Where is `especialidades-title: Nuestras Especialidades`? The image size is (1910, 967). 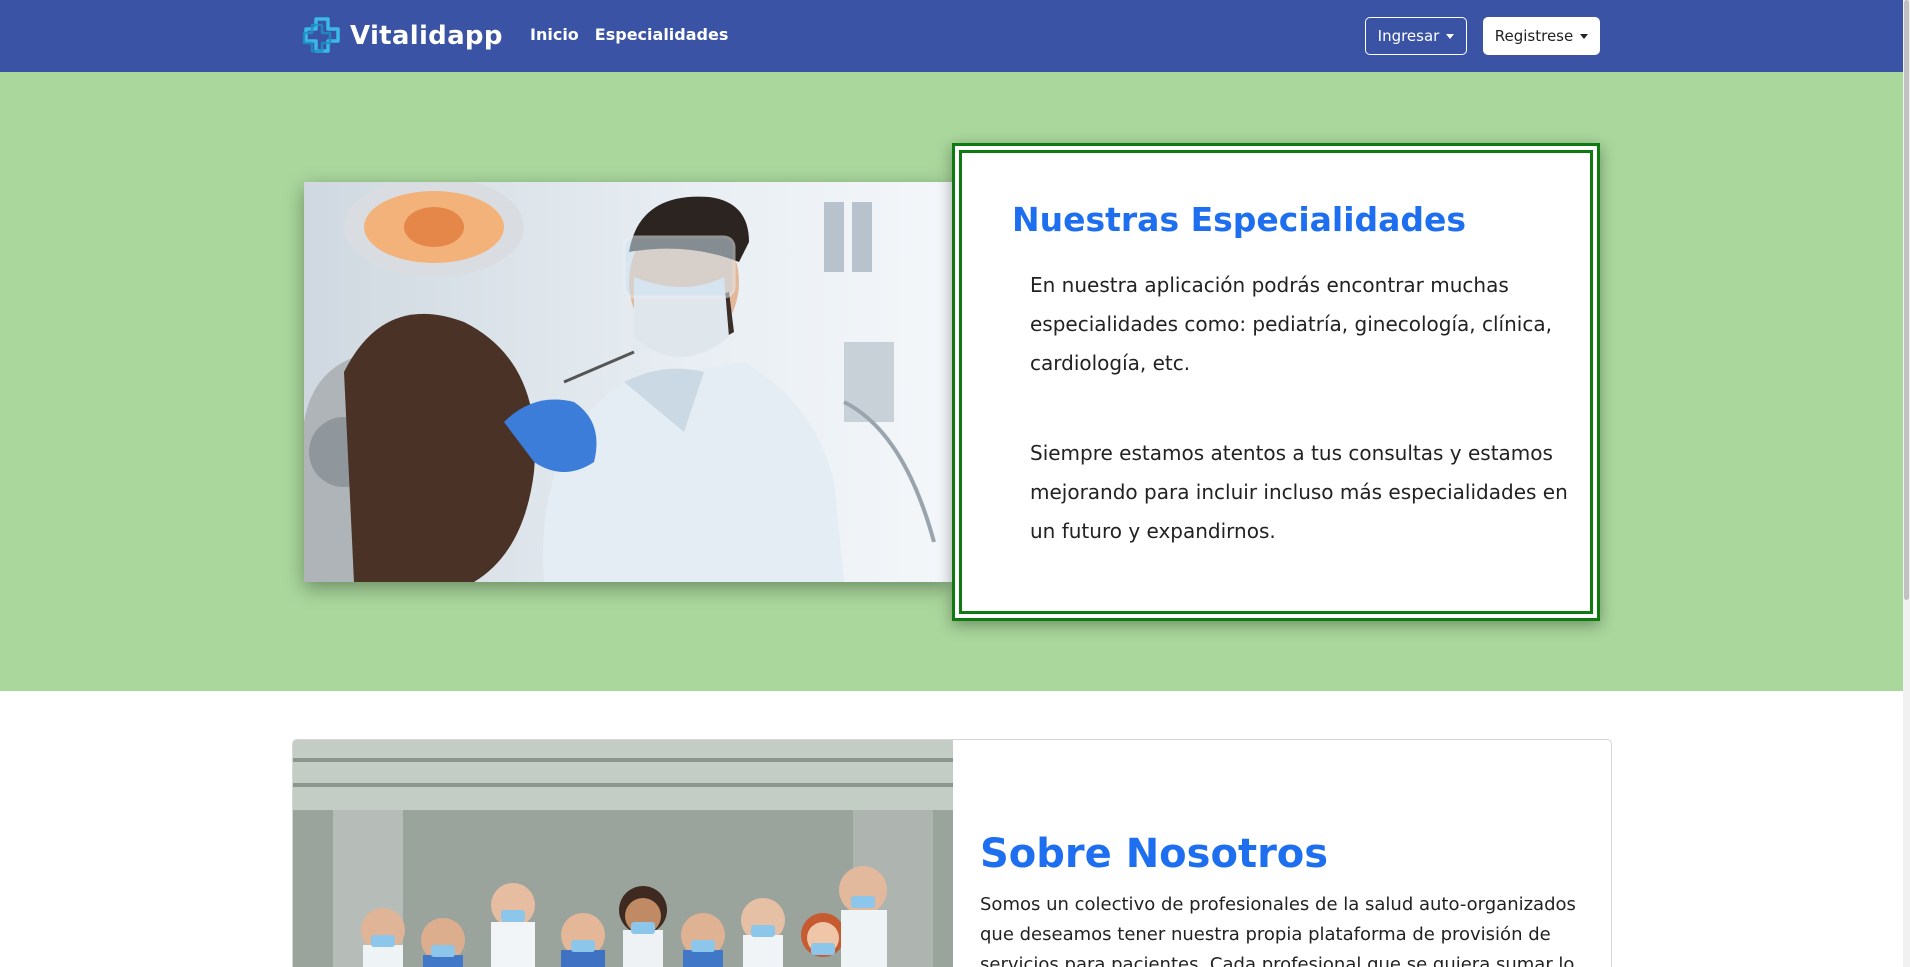 especialidades-title: Nuestras Especialidades is located at coordinates (1239, 219).